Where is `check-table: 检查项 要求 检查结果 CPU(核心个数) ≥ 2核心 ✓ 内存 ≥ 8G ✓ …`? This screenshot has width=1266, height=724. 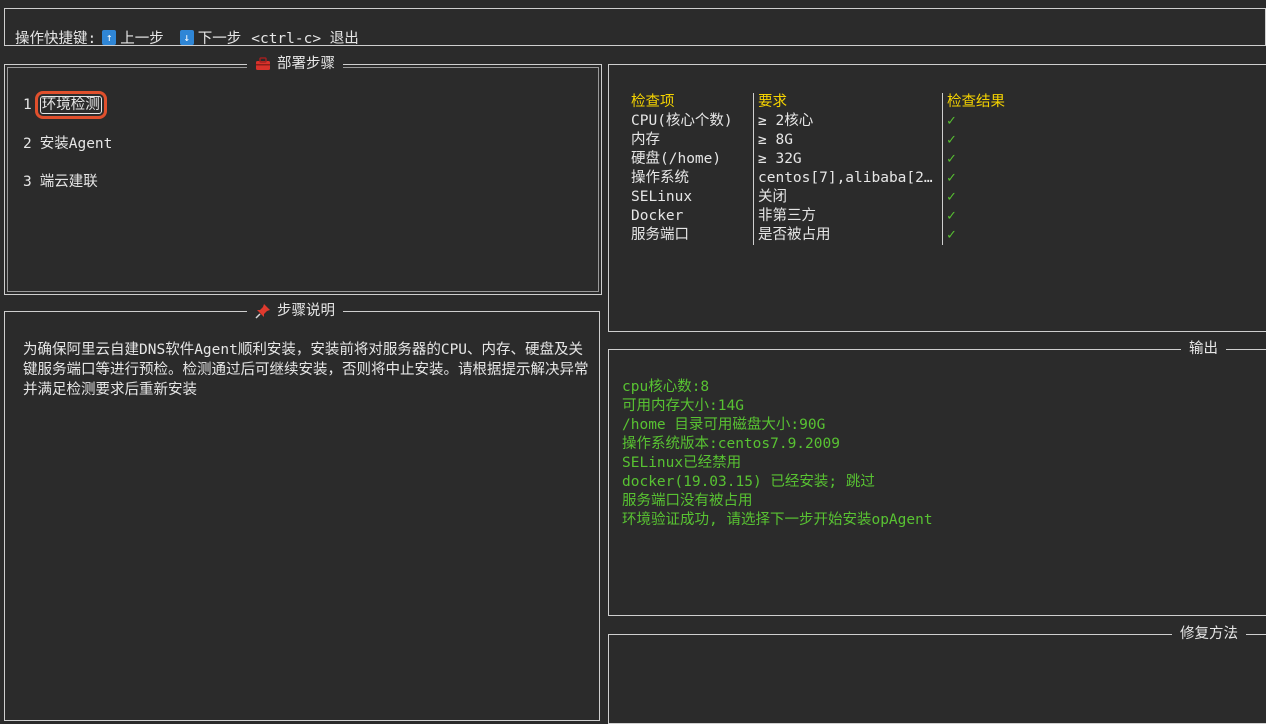
check-table: 检查项 要求 检查结果 CPU(核心个数) ≥ 2核心 ✓ 内存 ≥ 8G ✓ … is located at coordinates (818, 169).